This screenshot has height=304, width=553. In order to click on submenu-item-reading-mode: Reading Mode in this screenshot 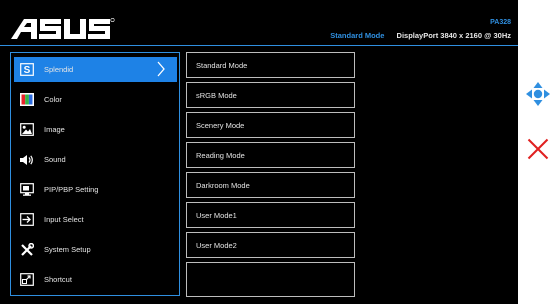, I will do `click(270, 155)`.